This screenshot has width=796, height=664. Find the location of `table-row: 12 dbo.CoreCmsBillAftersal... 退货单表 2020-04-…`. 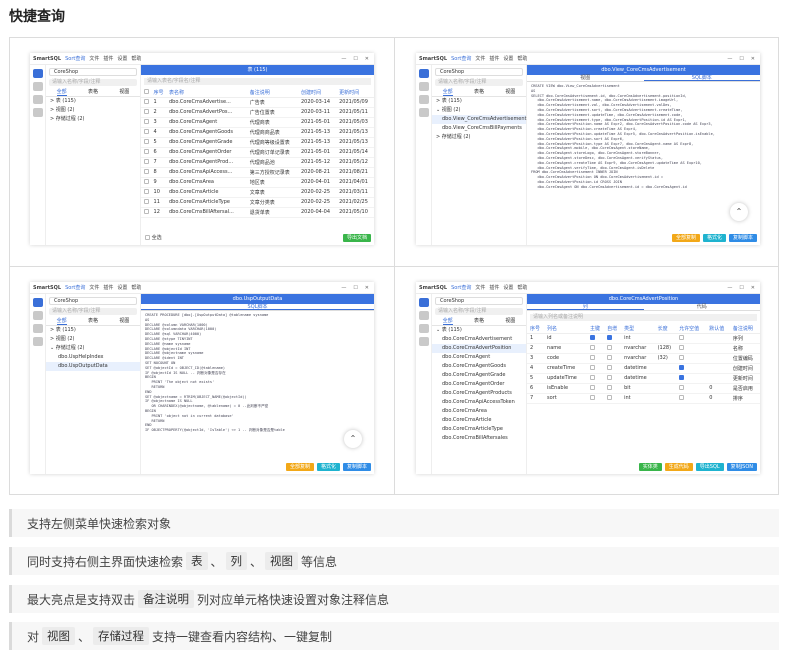

table-row: 12 dbo.CoreCmsBillAftersal... 退货单表 2020-04-… is located at coordinates (257, 212).